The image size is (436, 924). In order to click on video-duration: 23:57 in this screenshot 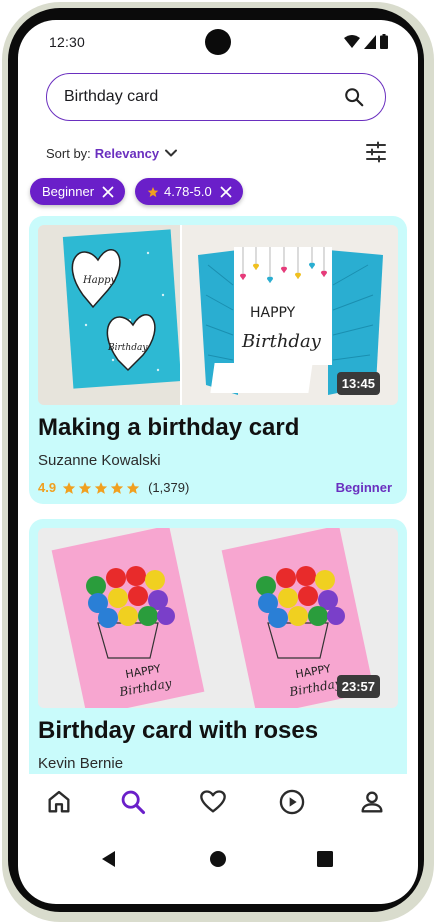, I will do `click(358, 686)`.